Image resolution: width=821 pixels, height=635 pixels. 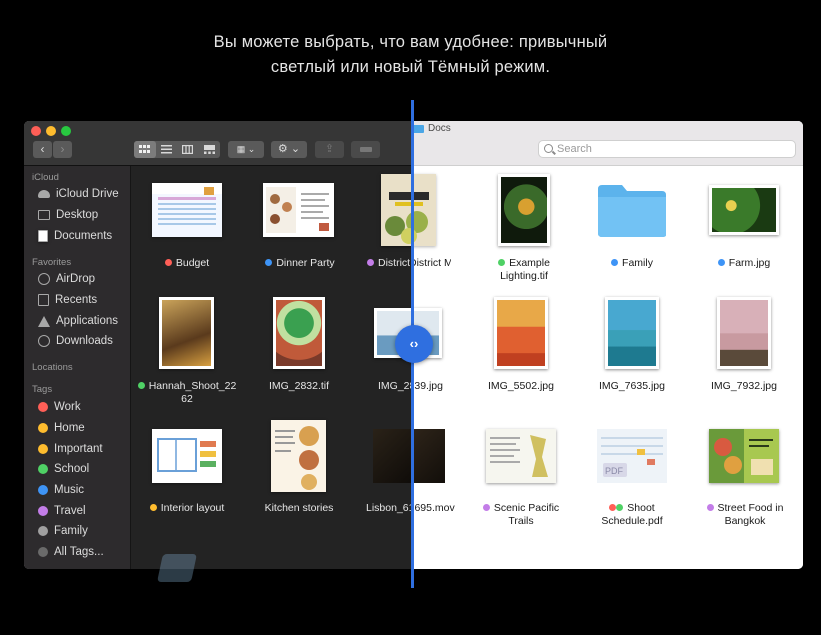 I want to click on watermark-shape, so click(x=177, y=568).